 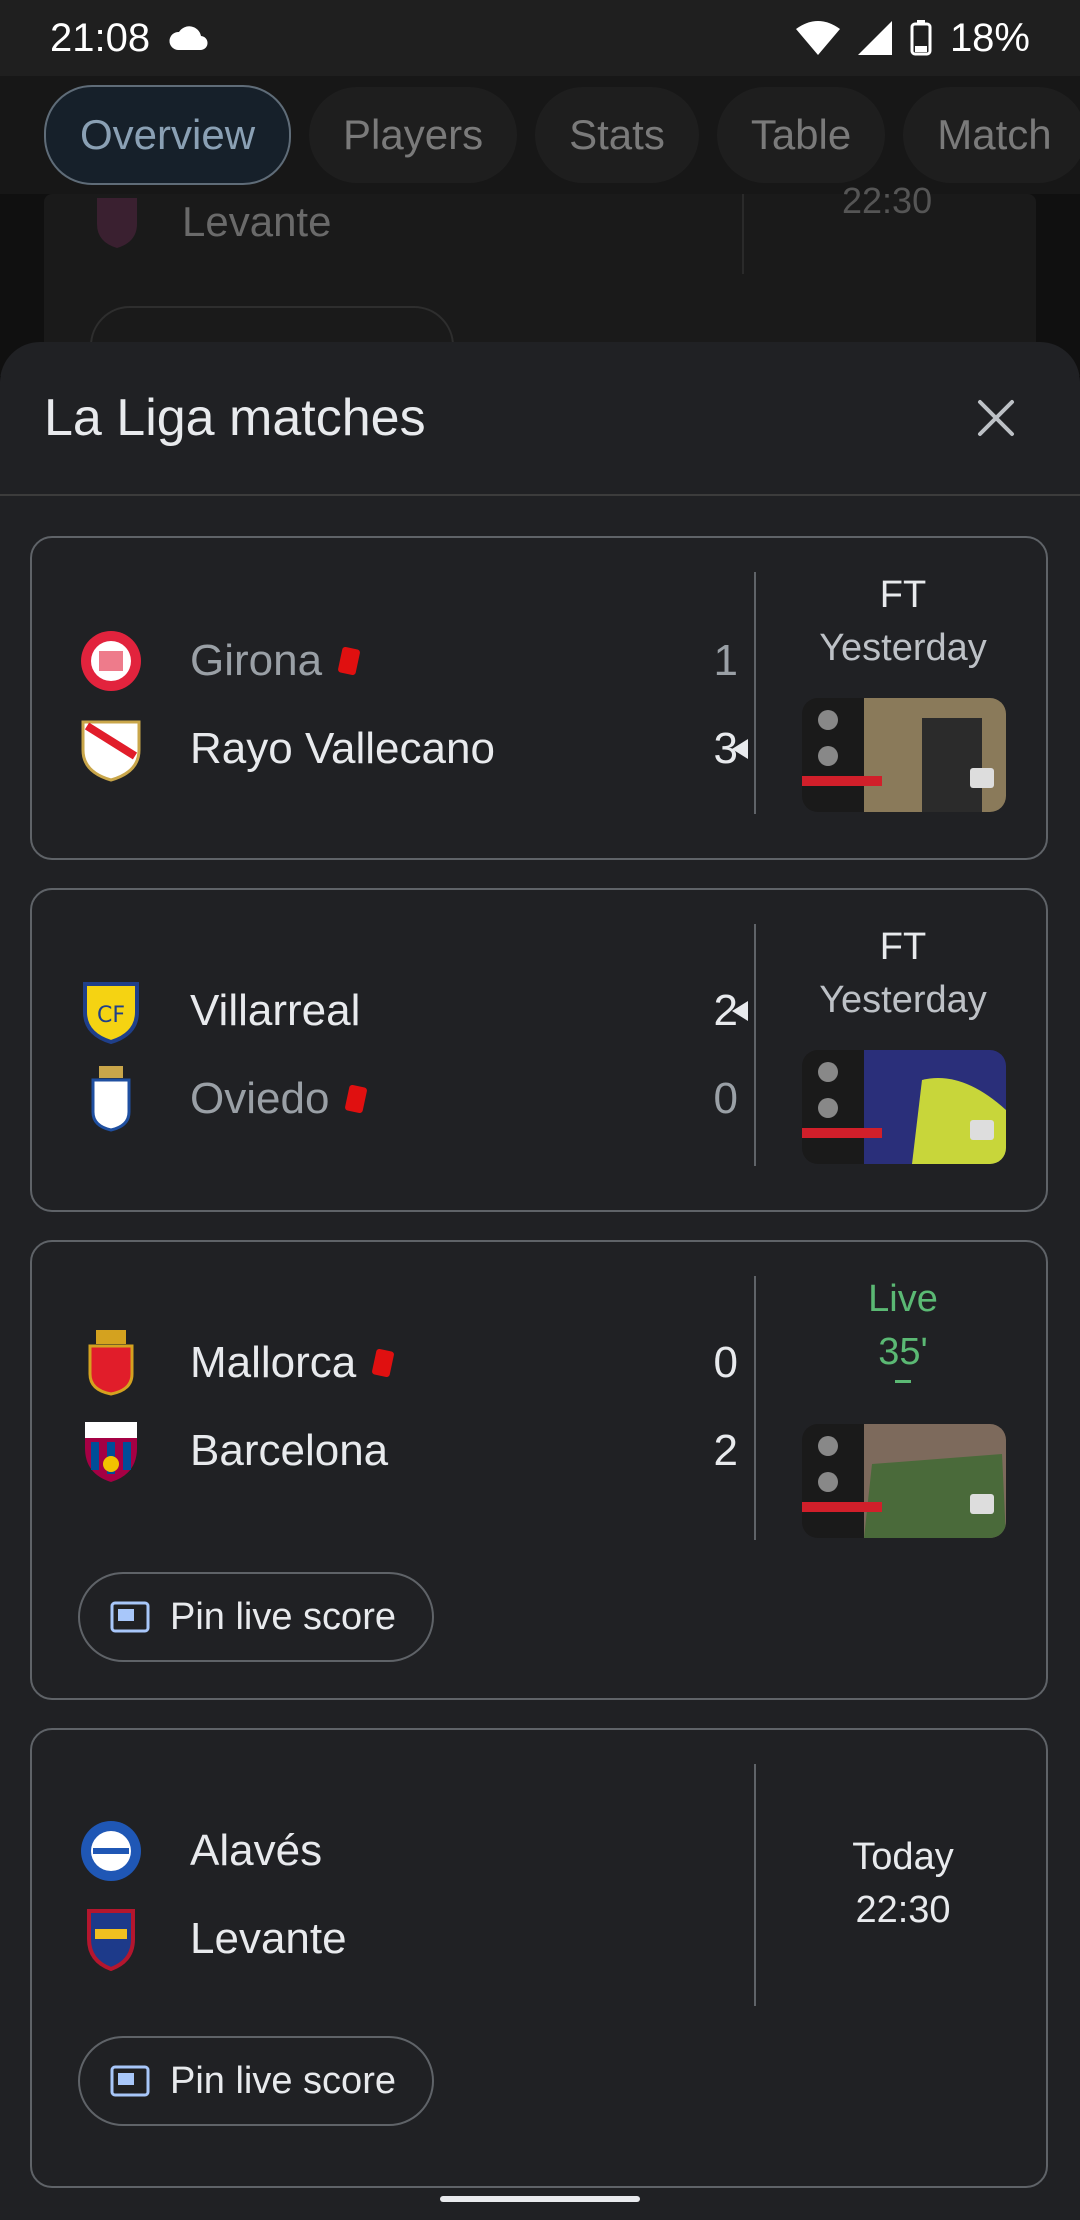 I want to click on girona-crest-icon, so click(x=111, y=661).